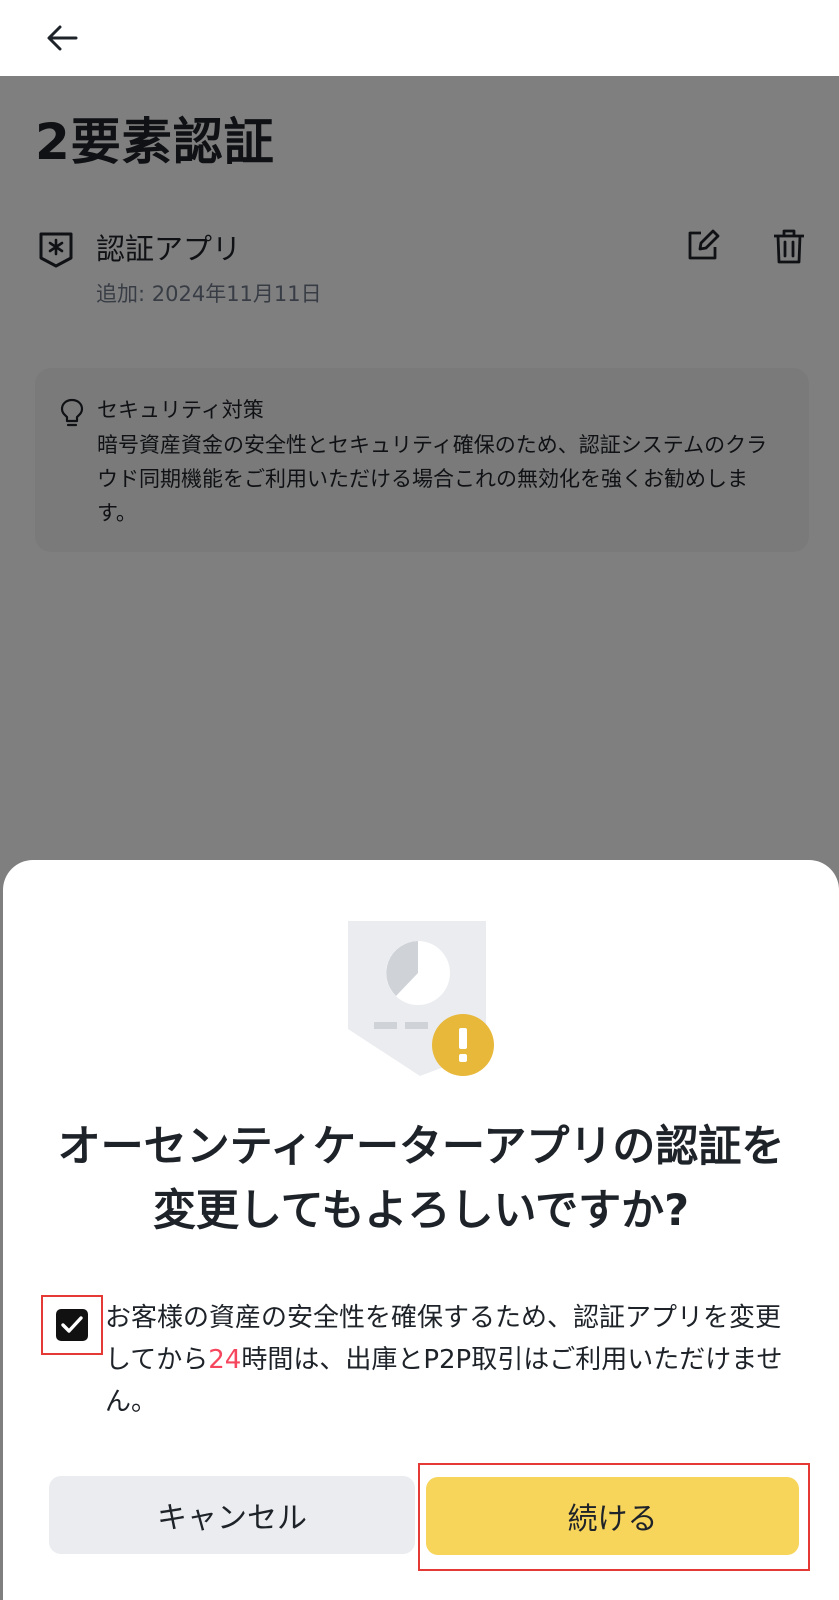 The height and width of the screenshot is (1600, 839). Describe the element at coordinates (419, 38) in the screenshot. I see `top-bar` at that location.